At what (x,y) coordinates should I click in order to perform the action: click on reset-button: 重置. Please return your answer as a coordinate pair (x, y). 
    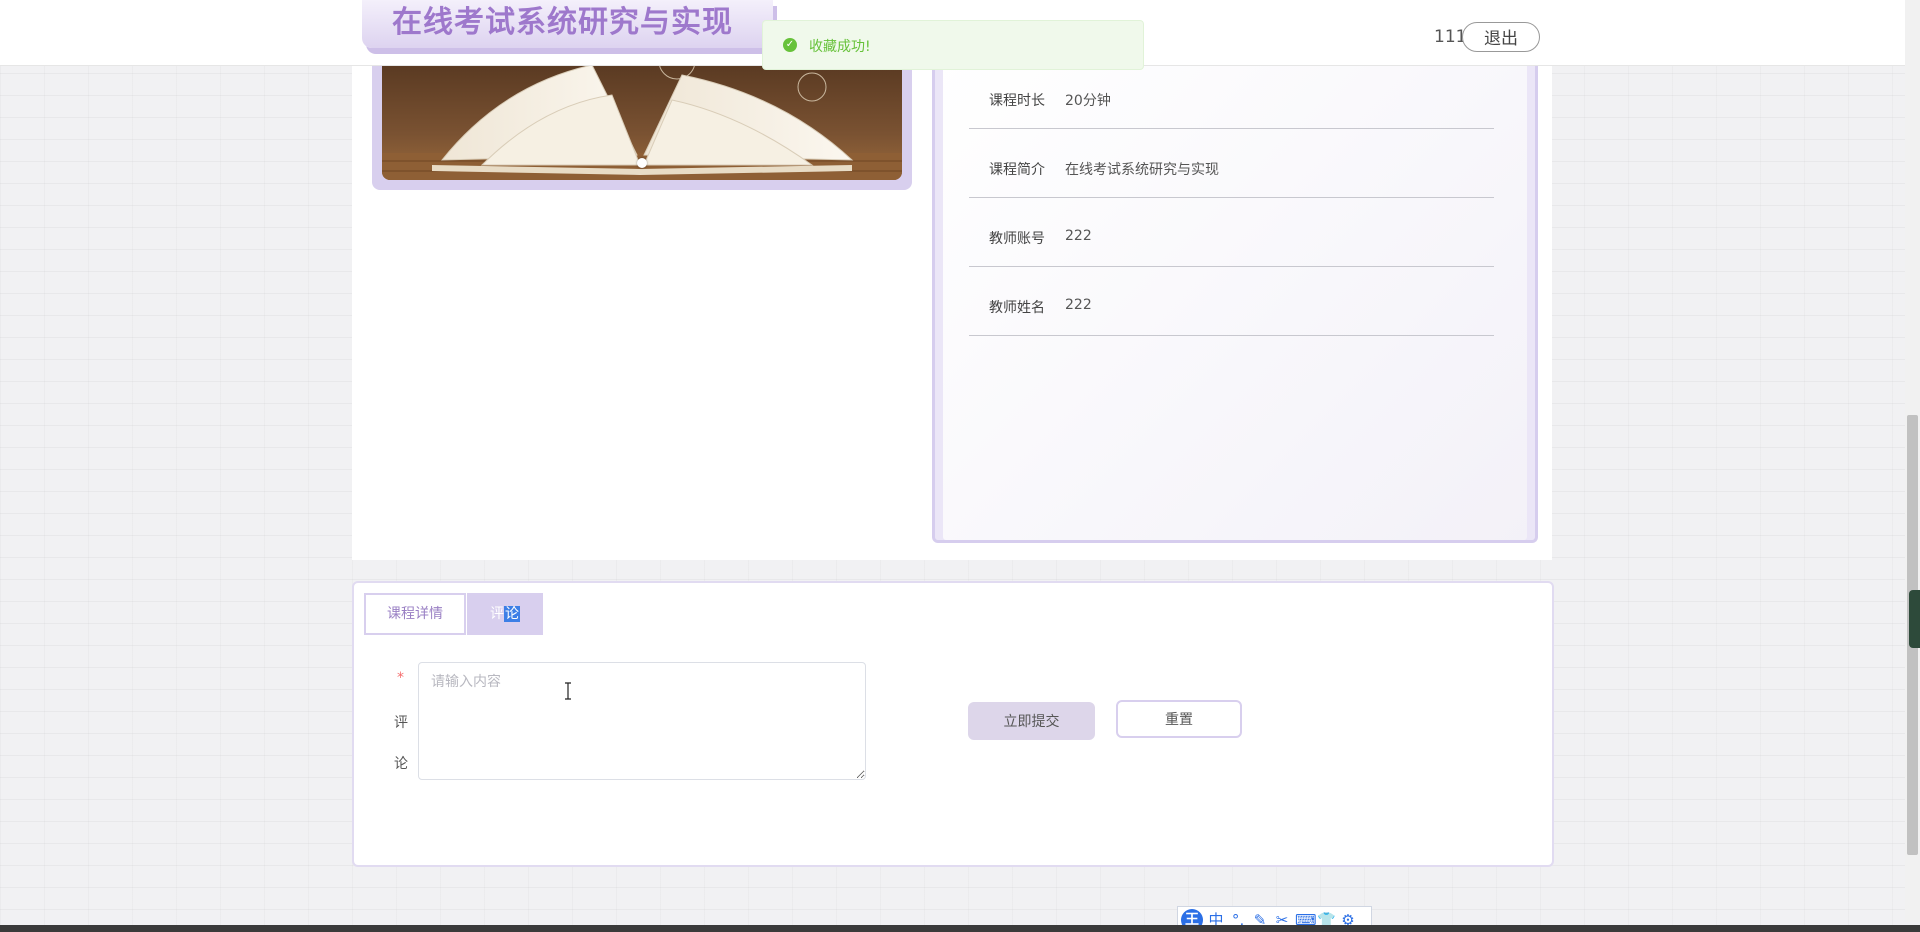
    Looking at the image, I should click on (1179, 719).